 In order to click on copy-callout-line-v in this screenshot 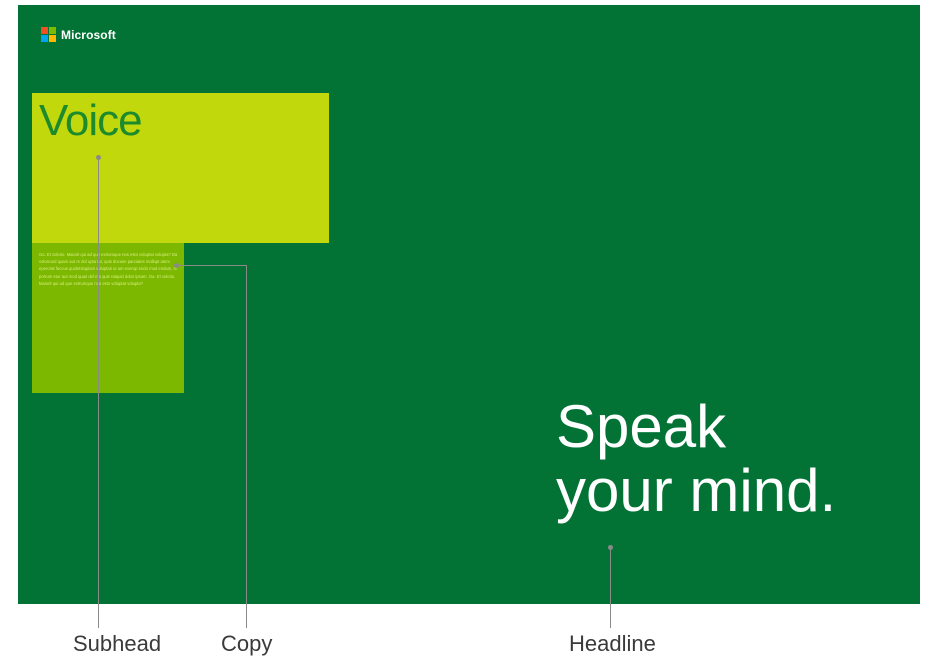, I will do `click(246, 446)`.